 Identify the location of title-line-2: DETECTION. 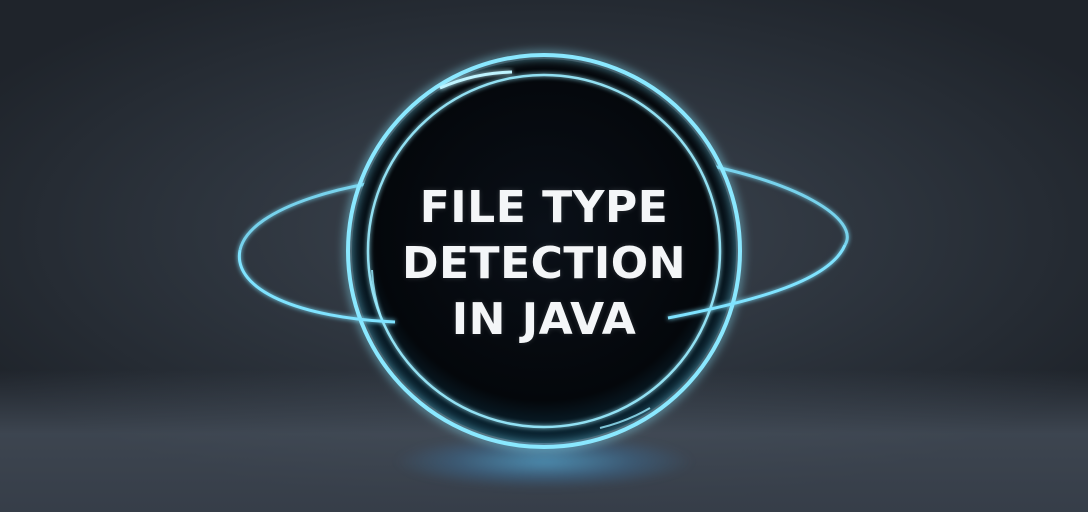
(544, 263).